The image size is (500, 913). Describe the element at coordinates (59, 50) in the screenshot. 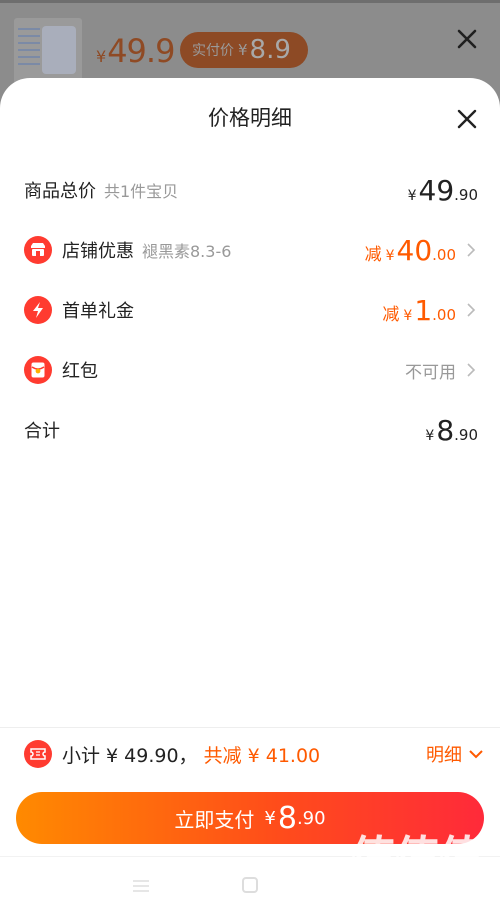

I see `thumbnail-bottle` at that location.